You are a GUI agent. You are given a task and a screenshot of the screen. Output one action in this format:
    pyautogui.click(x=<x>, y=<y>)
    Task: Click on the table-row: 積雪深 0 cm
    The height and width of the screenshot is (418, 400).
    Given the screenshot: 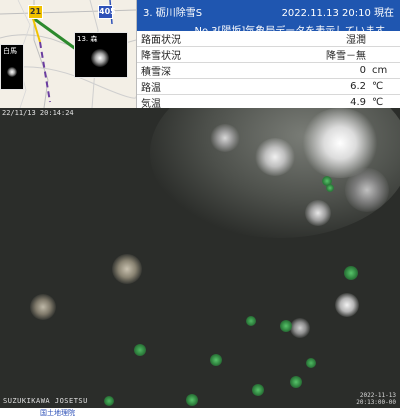 What is the action you would take?
    pyautogui.click(x=268, y=70)
    